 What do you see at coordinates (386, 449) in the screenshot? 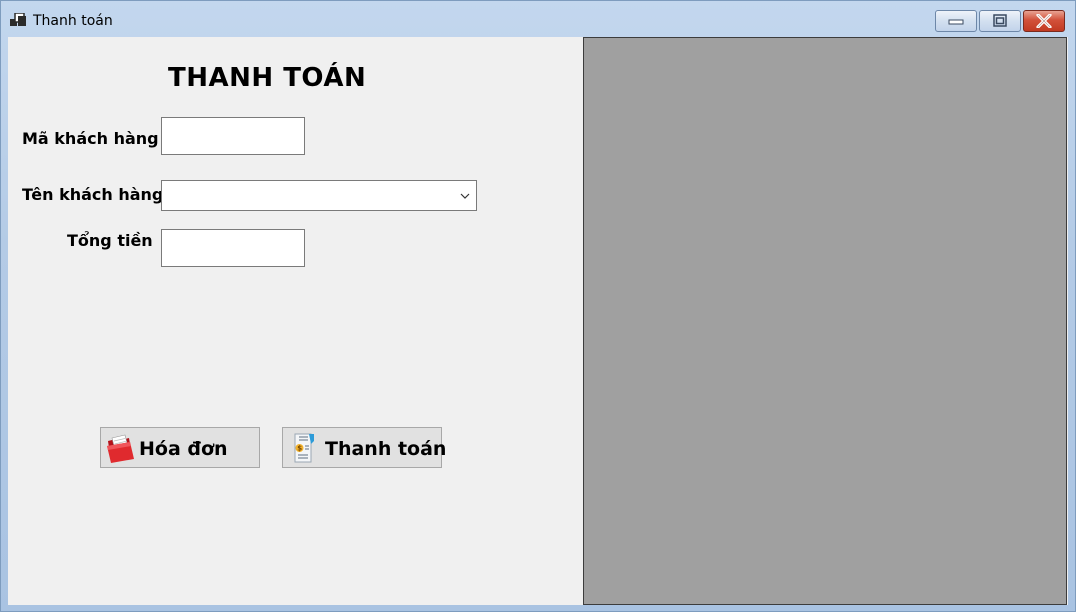
I see `pay-button-label: Thanh toán` at bounding box center [386, 449].